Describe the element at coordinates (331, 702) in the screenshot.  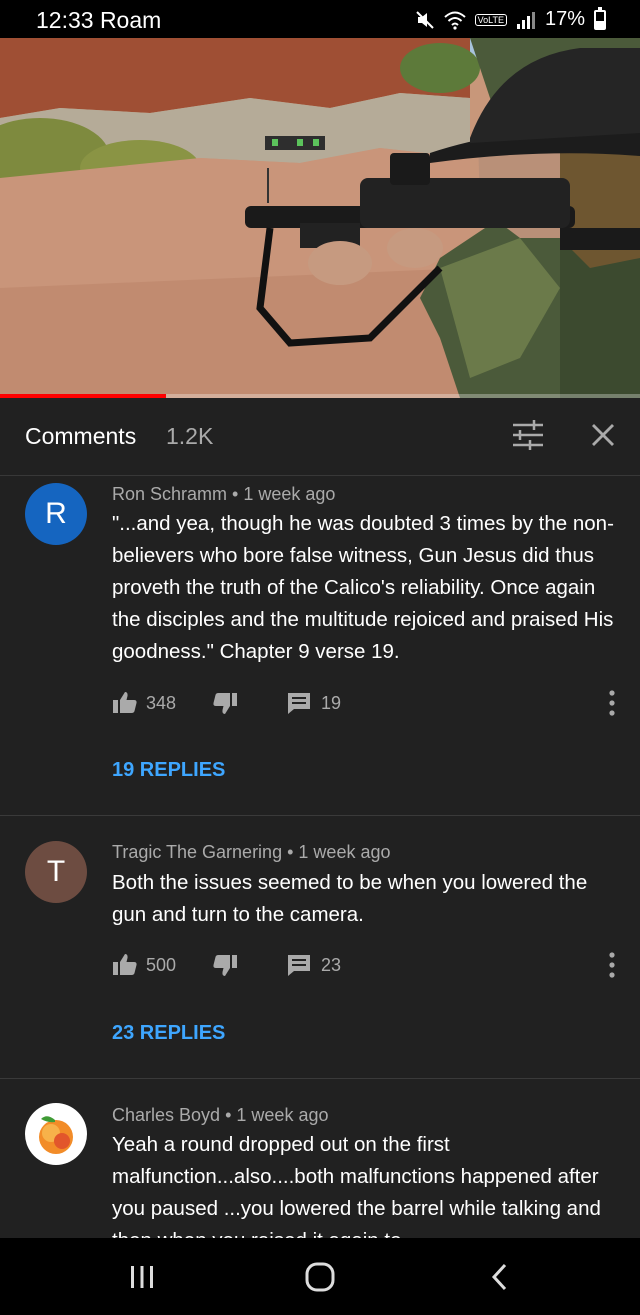
I see `reply-count: 19` at that location.